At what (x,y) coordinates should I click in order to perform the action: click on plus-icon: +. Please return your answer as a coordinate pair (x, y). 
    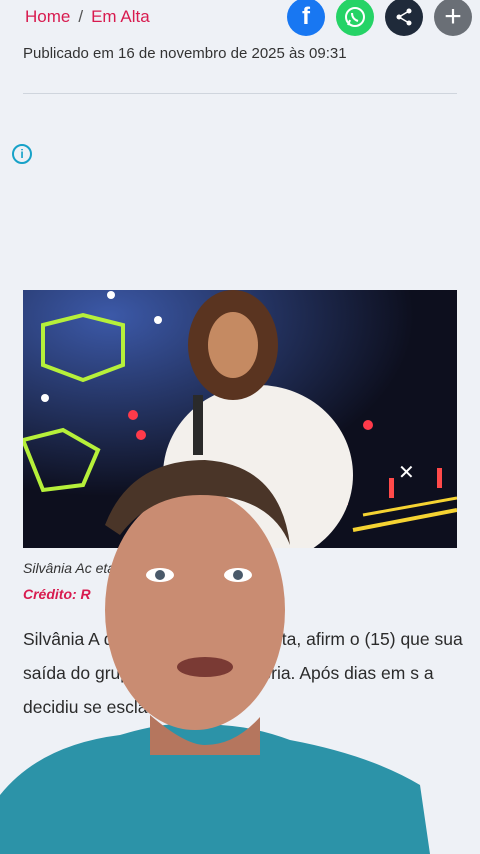
    Looking at the image, I should click on (453, 16).